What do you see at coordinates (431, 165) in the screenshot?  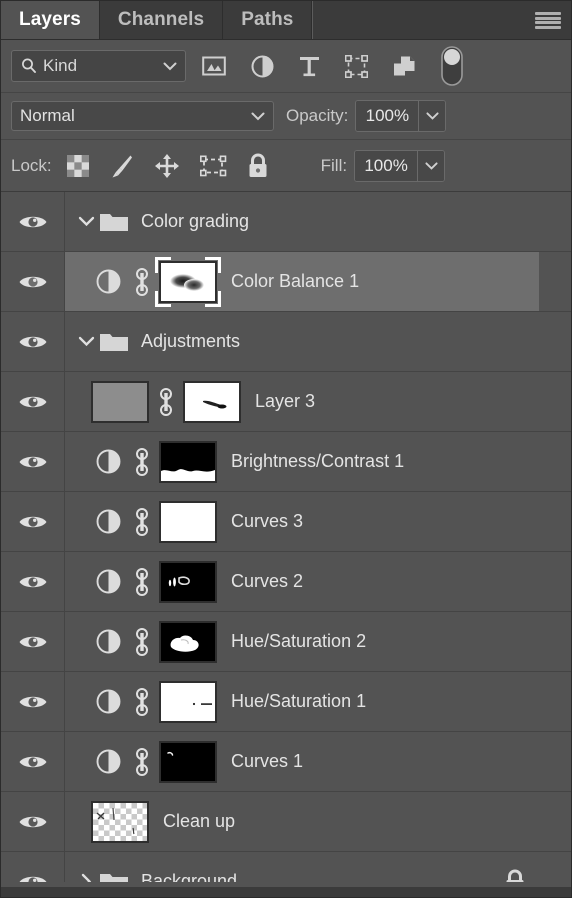 I see `fill-chevron-down-icon` at bounding box center [431, 165].